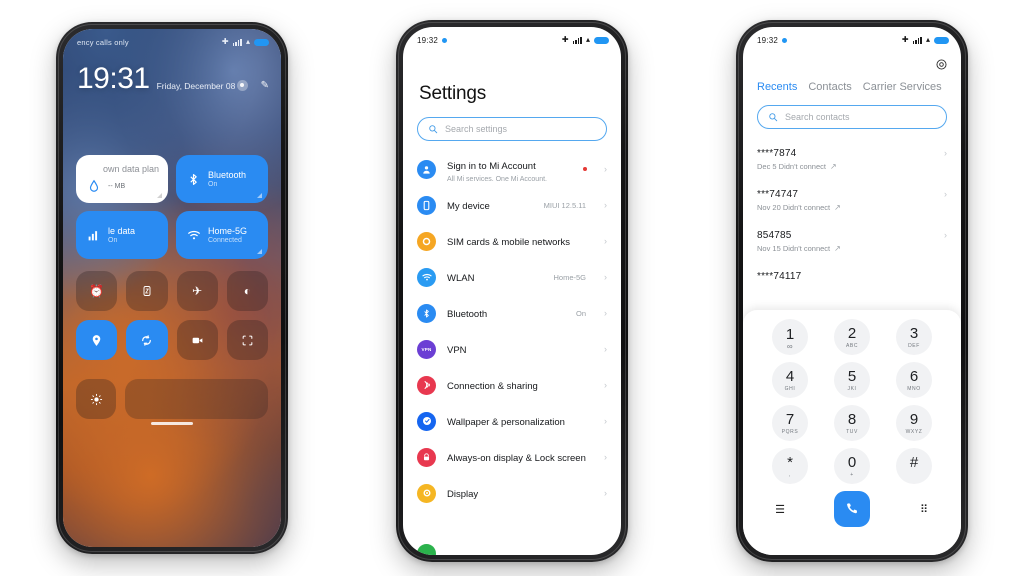  Describe the element at coordinates (512, 493) in the screenshot. I see `settings-row-display: Display ›` at that location.